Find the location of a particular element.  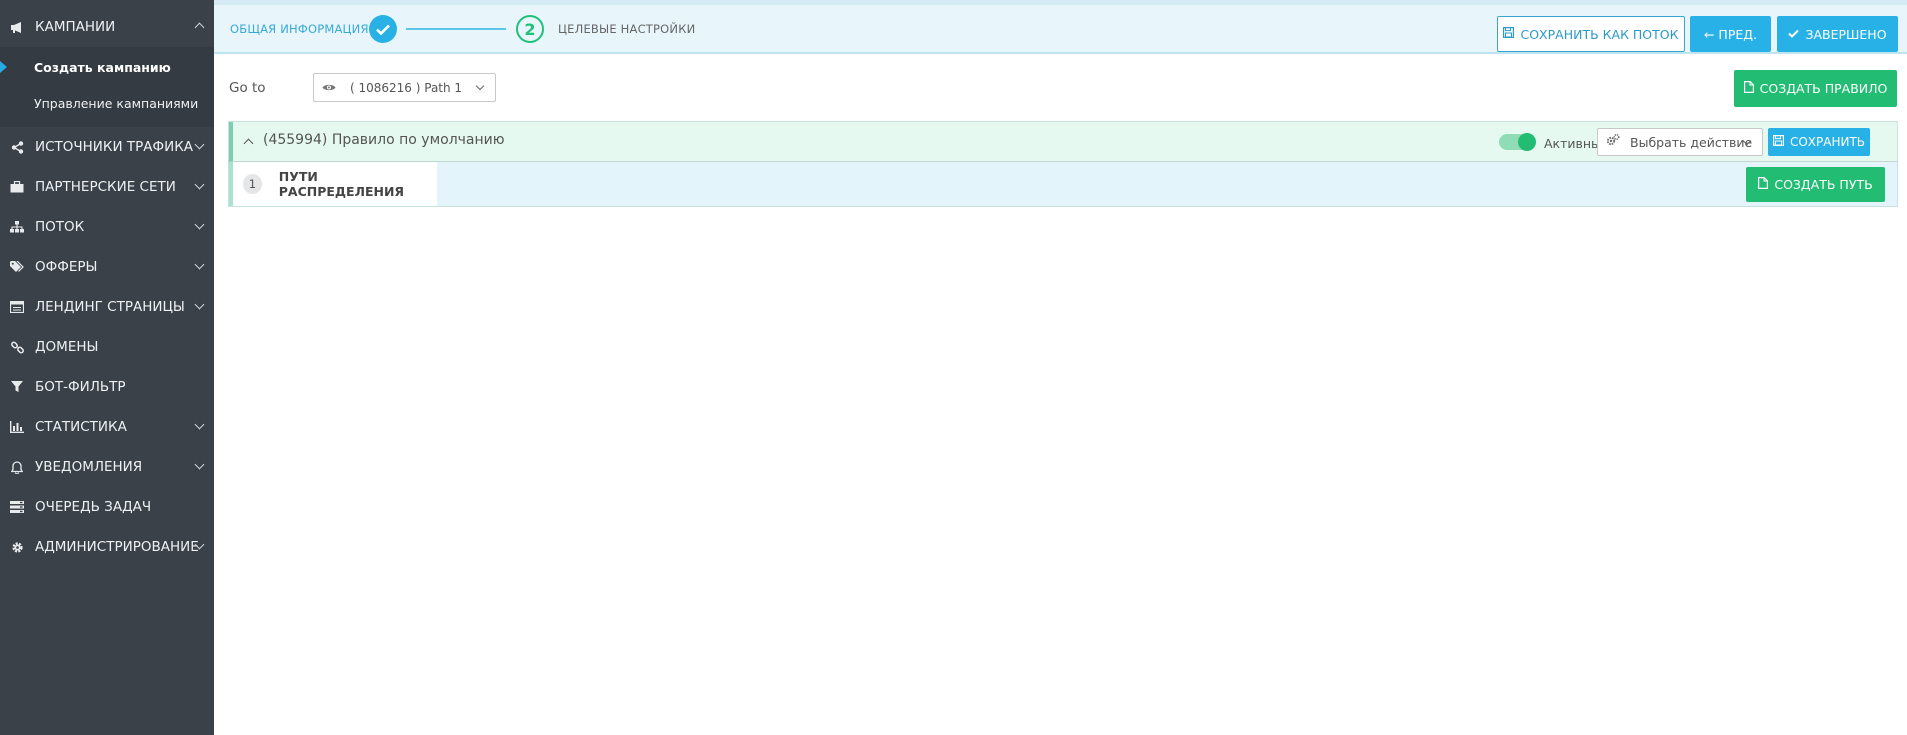

create-rule-button: СОЗДАТЬ ПРАВИЛО is located at coordinates (1815, 88).